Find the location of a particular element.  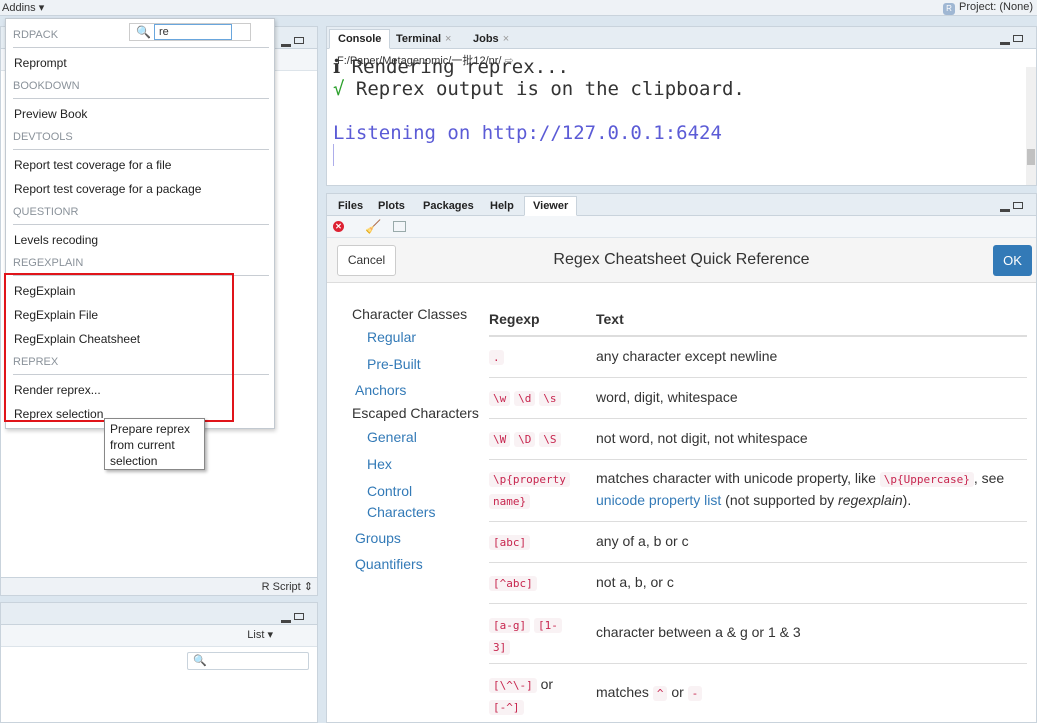

regex-code: \D is located at coordinates (525, 439).